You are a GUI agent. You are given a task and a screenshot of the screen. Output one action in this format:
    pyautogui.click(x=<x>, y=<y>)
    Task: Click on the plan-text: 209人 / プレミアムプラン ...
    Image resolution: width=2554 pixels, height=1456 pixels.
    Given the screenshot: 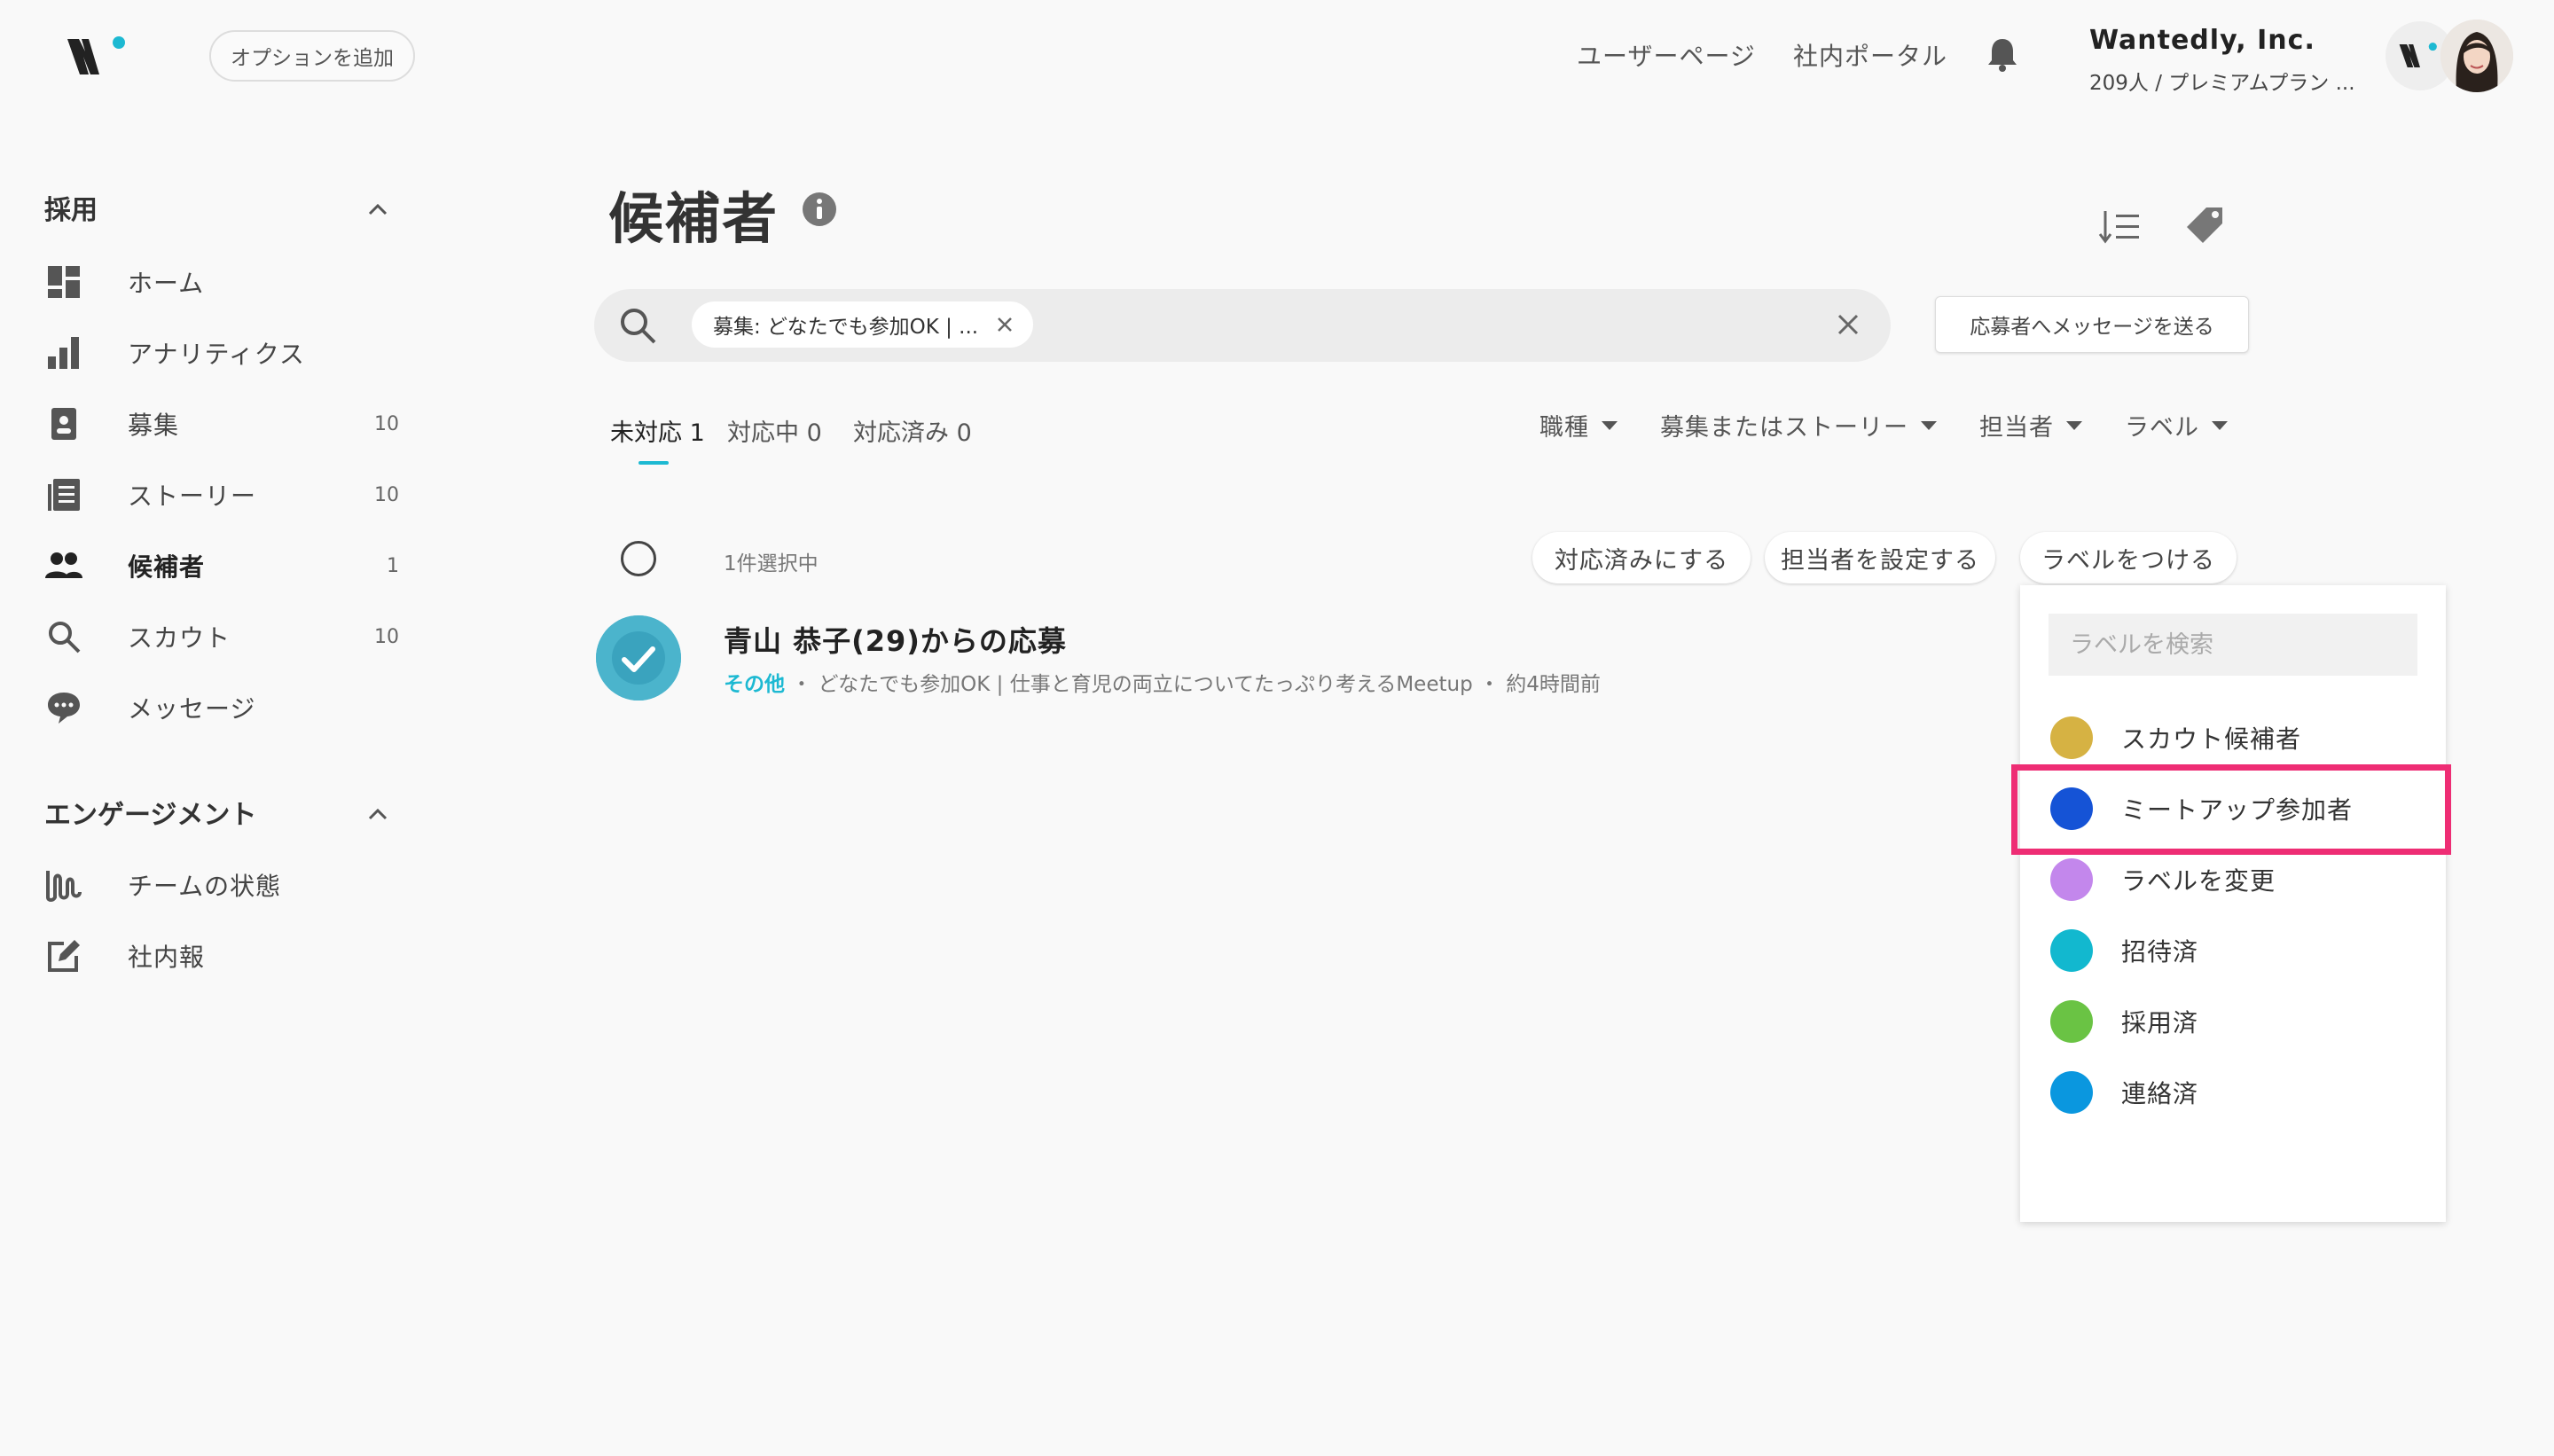 What is the action you would take?
    pyautogui.click(x=2222, y=83)
    